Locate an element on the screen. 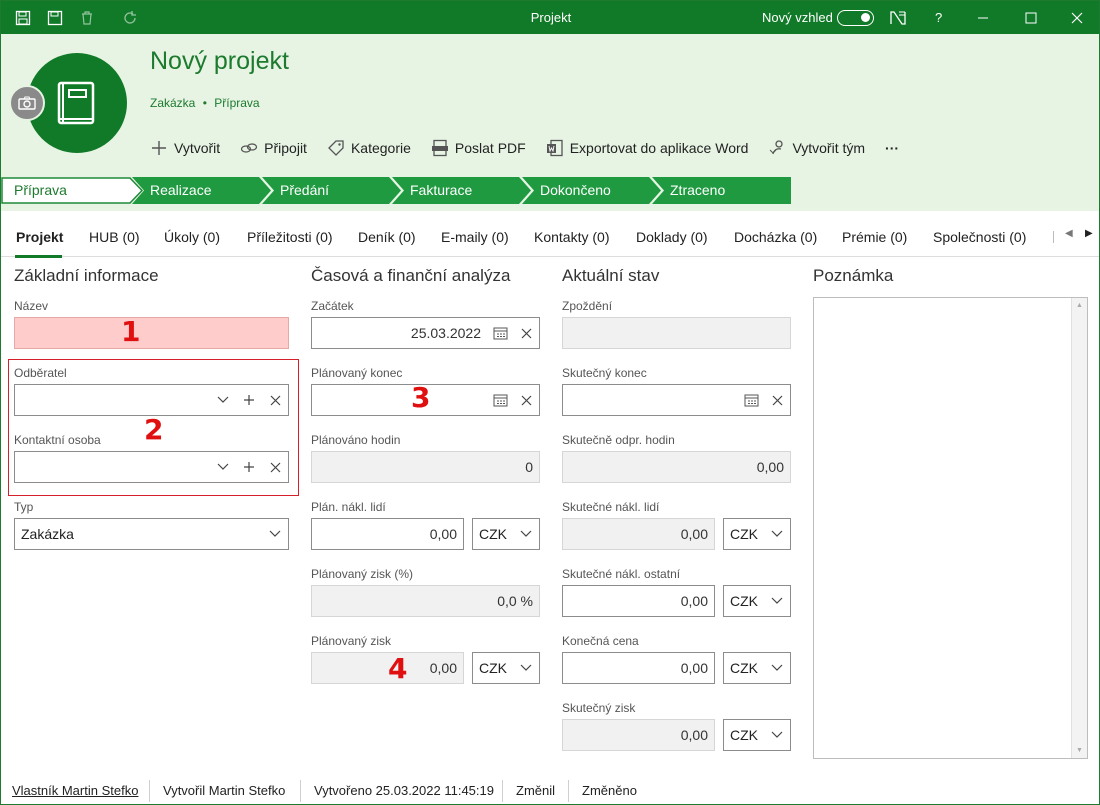  more-button: ··· is located at coordinates (892, 148).